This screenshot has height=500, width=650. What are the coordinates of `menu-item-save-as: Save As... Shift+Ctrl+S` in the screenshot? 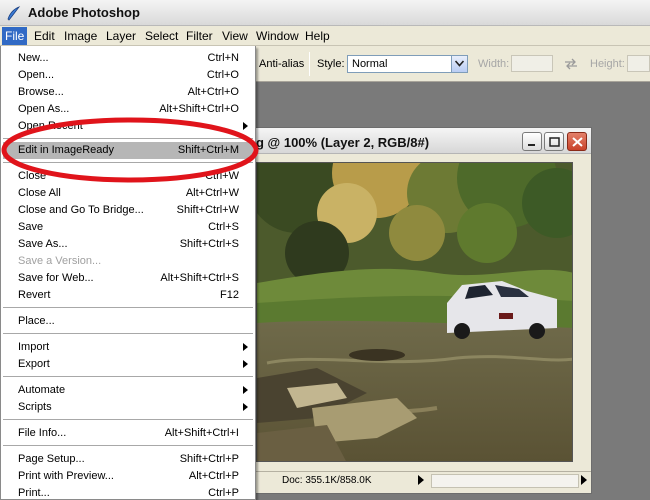 It's located at (128, 244).